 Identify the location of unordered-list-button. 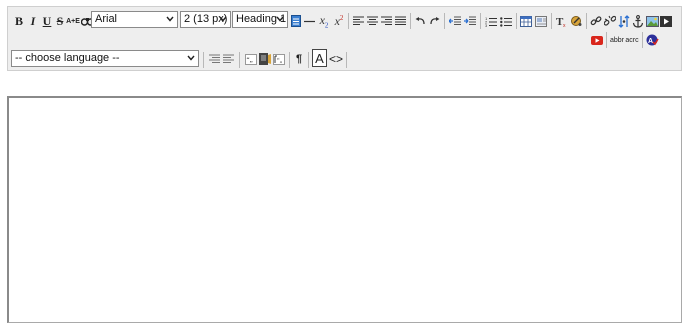
(506, 21).